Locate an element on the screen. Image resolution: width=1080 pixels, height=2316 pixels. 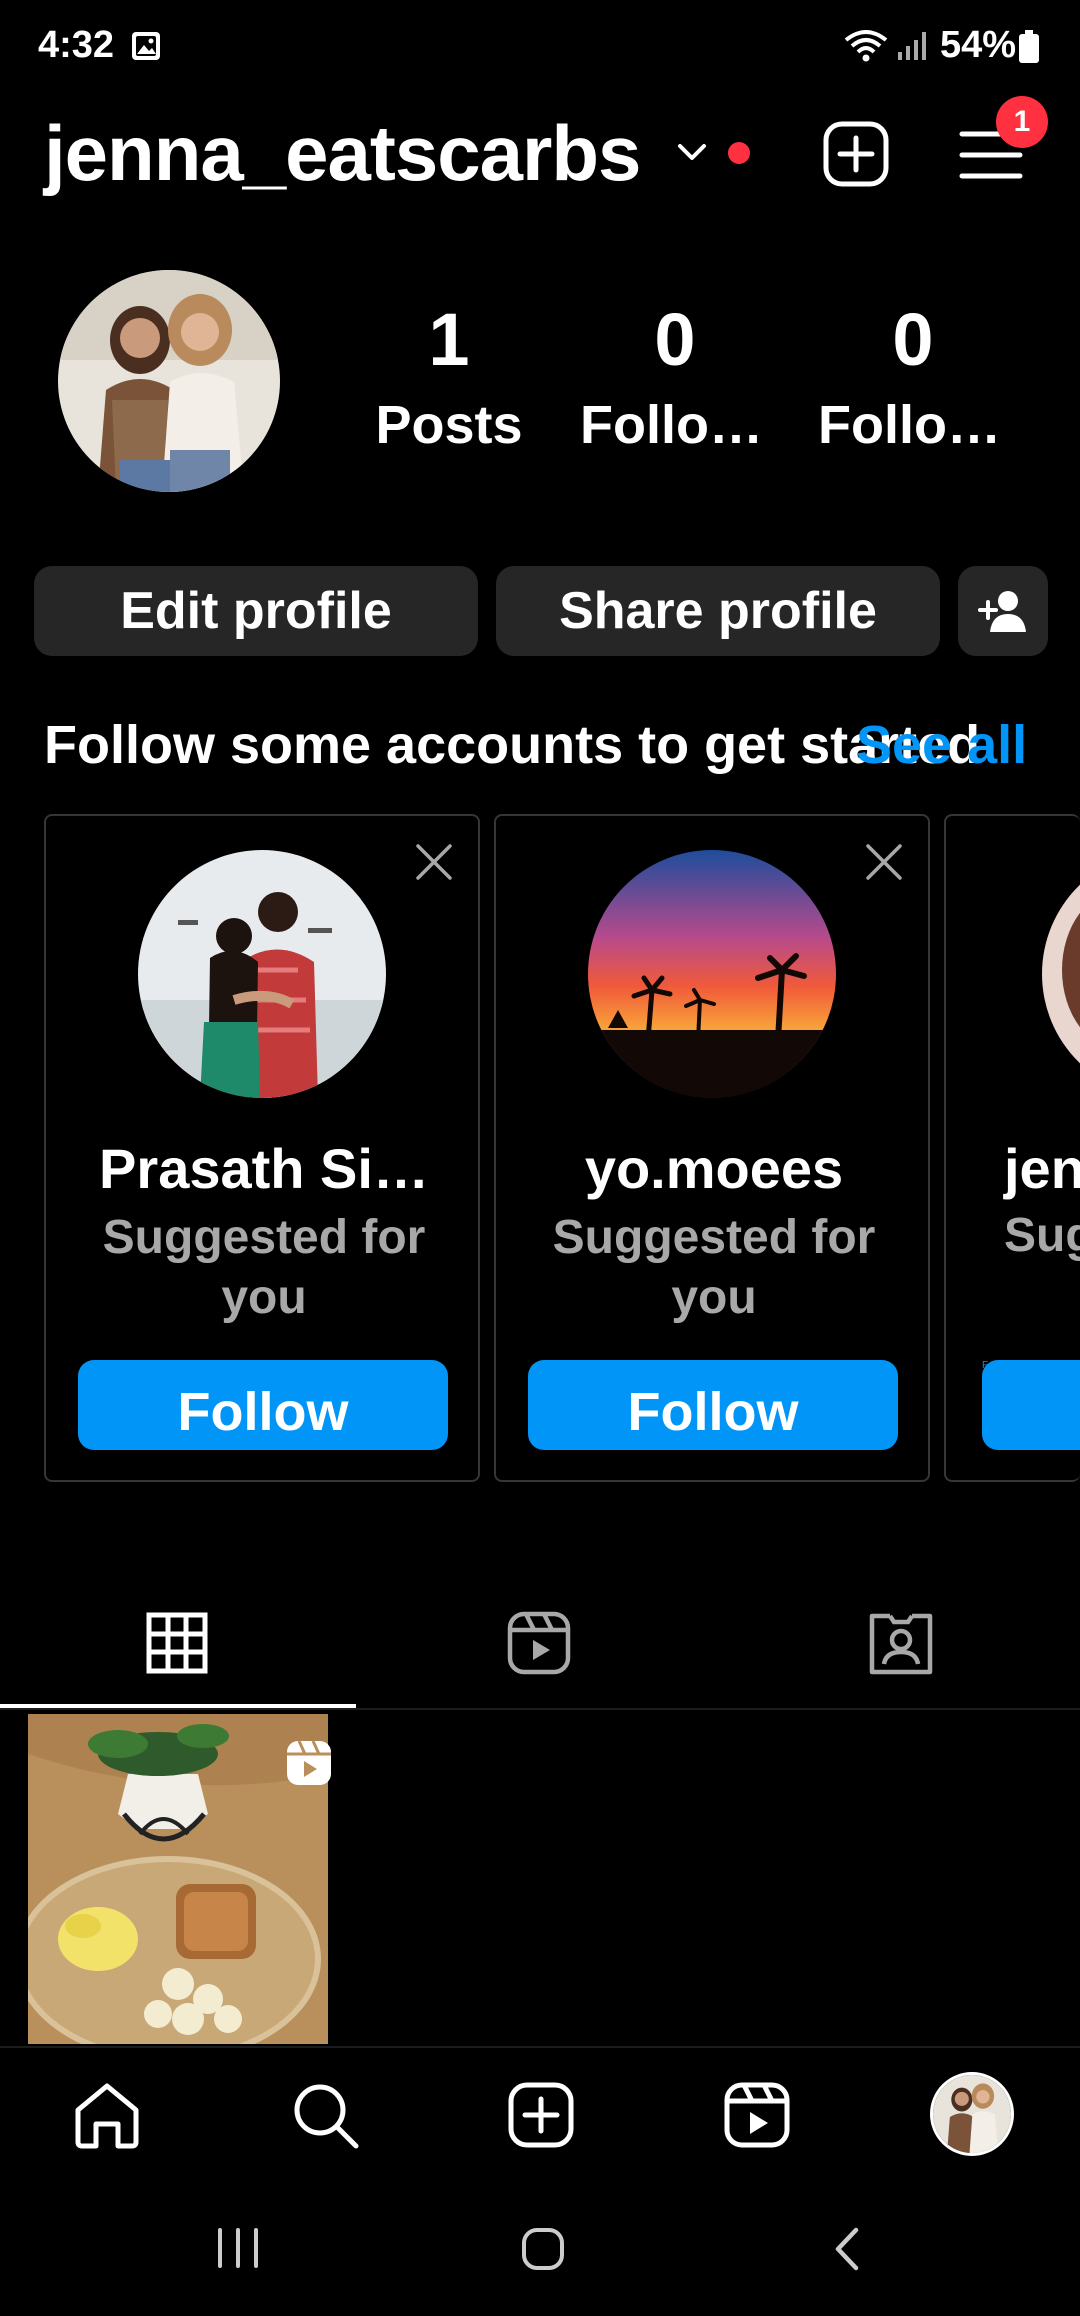
signal-icon is located at coordinates (912, 46).